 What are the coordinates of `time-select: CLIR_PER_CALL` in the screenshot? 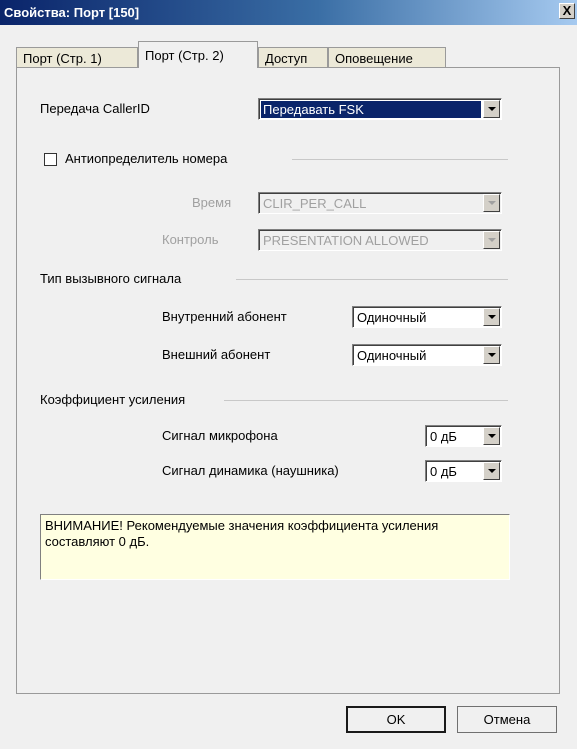 It's located at (380, 203).